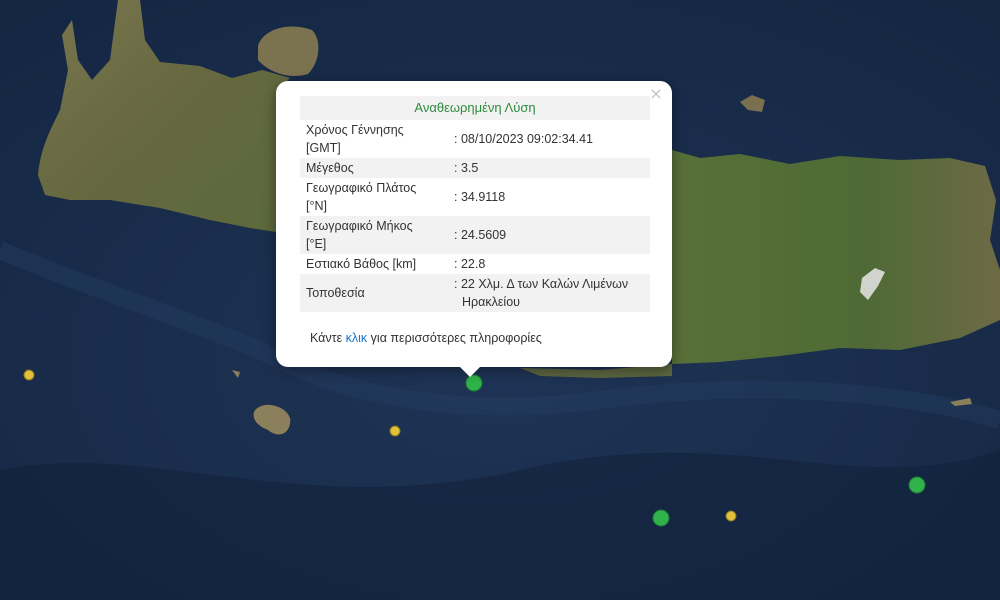  What do you see at coordinates (836, 257) in the screenshot?
I see `crete-east-land` at bounding box center [836, 257].